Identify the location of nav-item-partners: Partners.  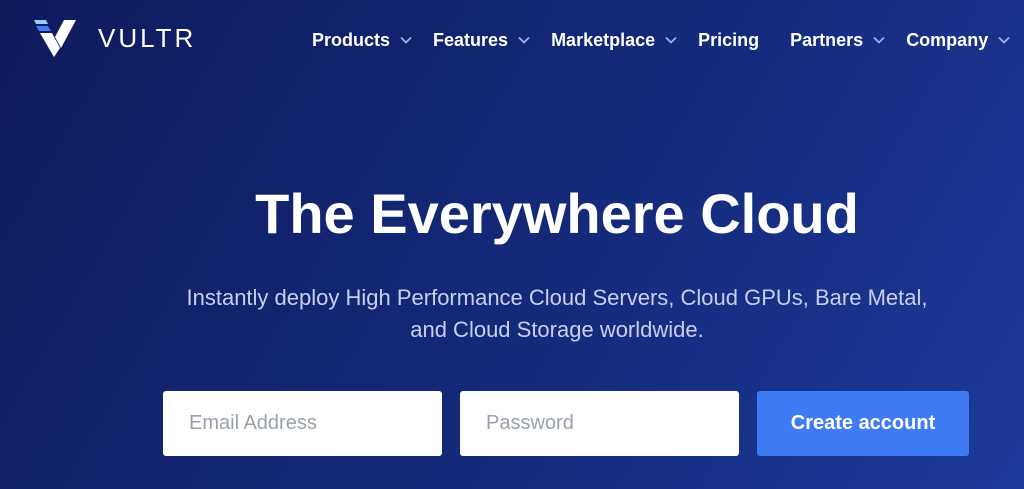
(837, 40).